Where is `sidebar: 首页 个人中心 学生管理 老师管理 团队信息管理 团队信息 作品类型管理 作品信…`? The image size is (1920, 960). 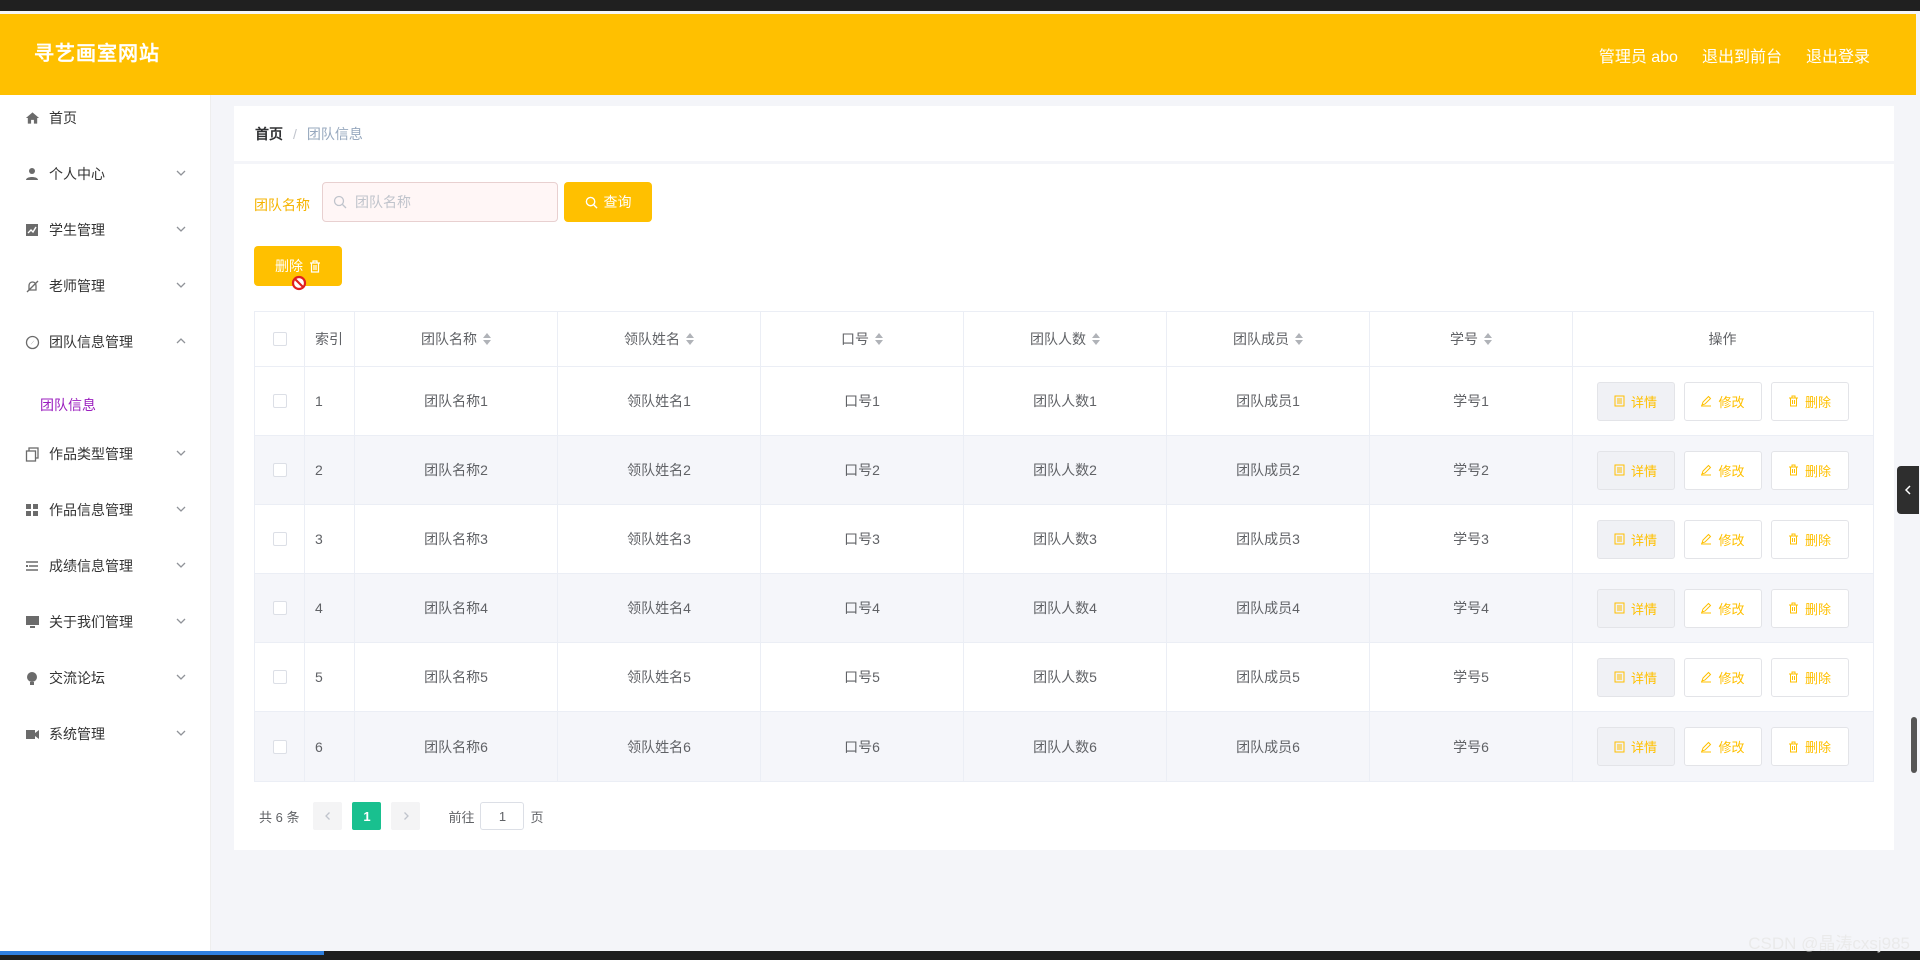
sidebar: 首页 个人中心 学生管理 老师管理 团队信息管理 团队信息 作品类型管理 作品信… is located at coordinates (105, 524).